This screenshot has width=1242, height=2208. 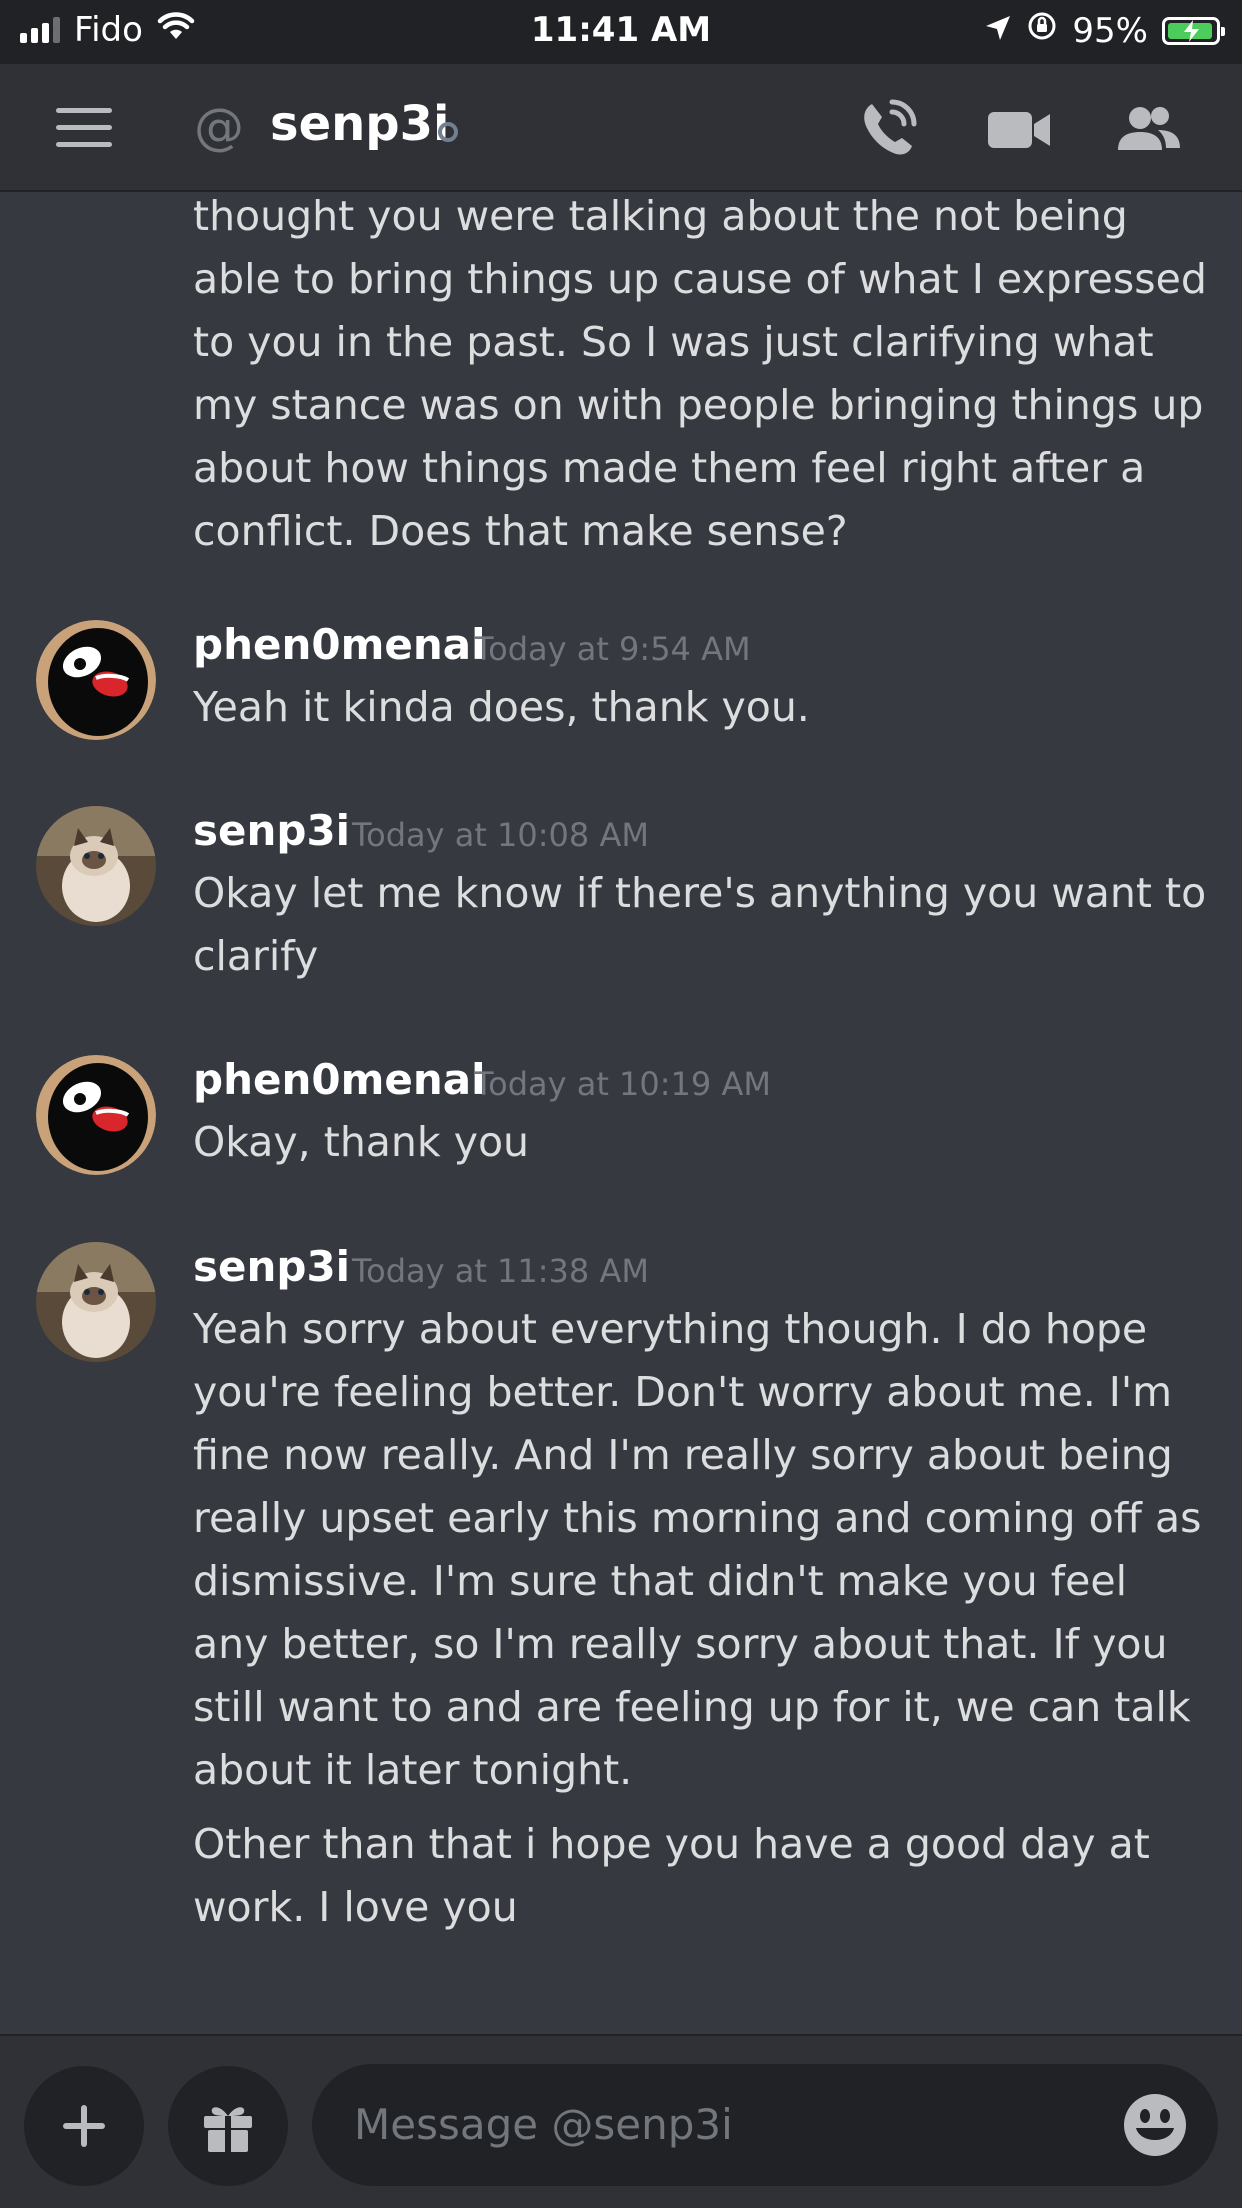 What do you see at coordinates (219, 127) in the screenshot?
I see `at-icon: @` at bounding box center [219, 127].